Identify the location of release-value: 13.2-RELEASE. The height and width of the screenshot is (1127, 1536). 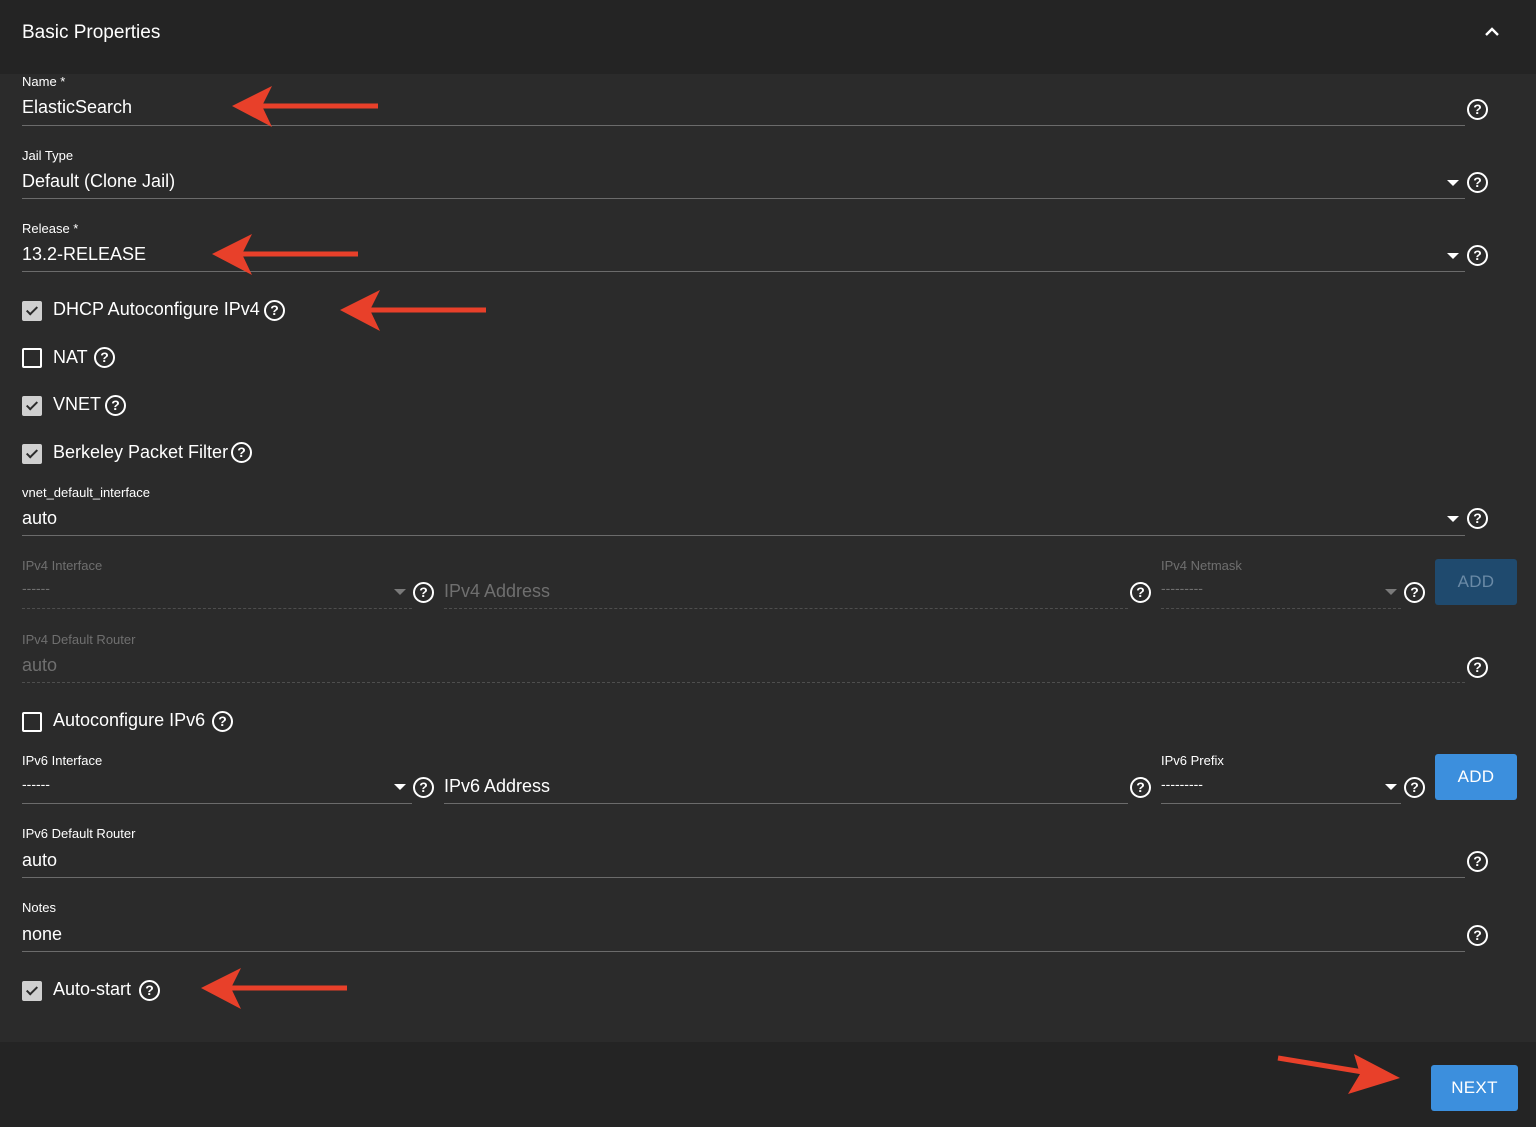
(84, 254).